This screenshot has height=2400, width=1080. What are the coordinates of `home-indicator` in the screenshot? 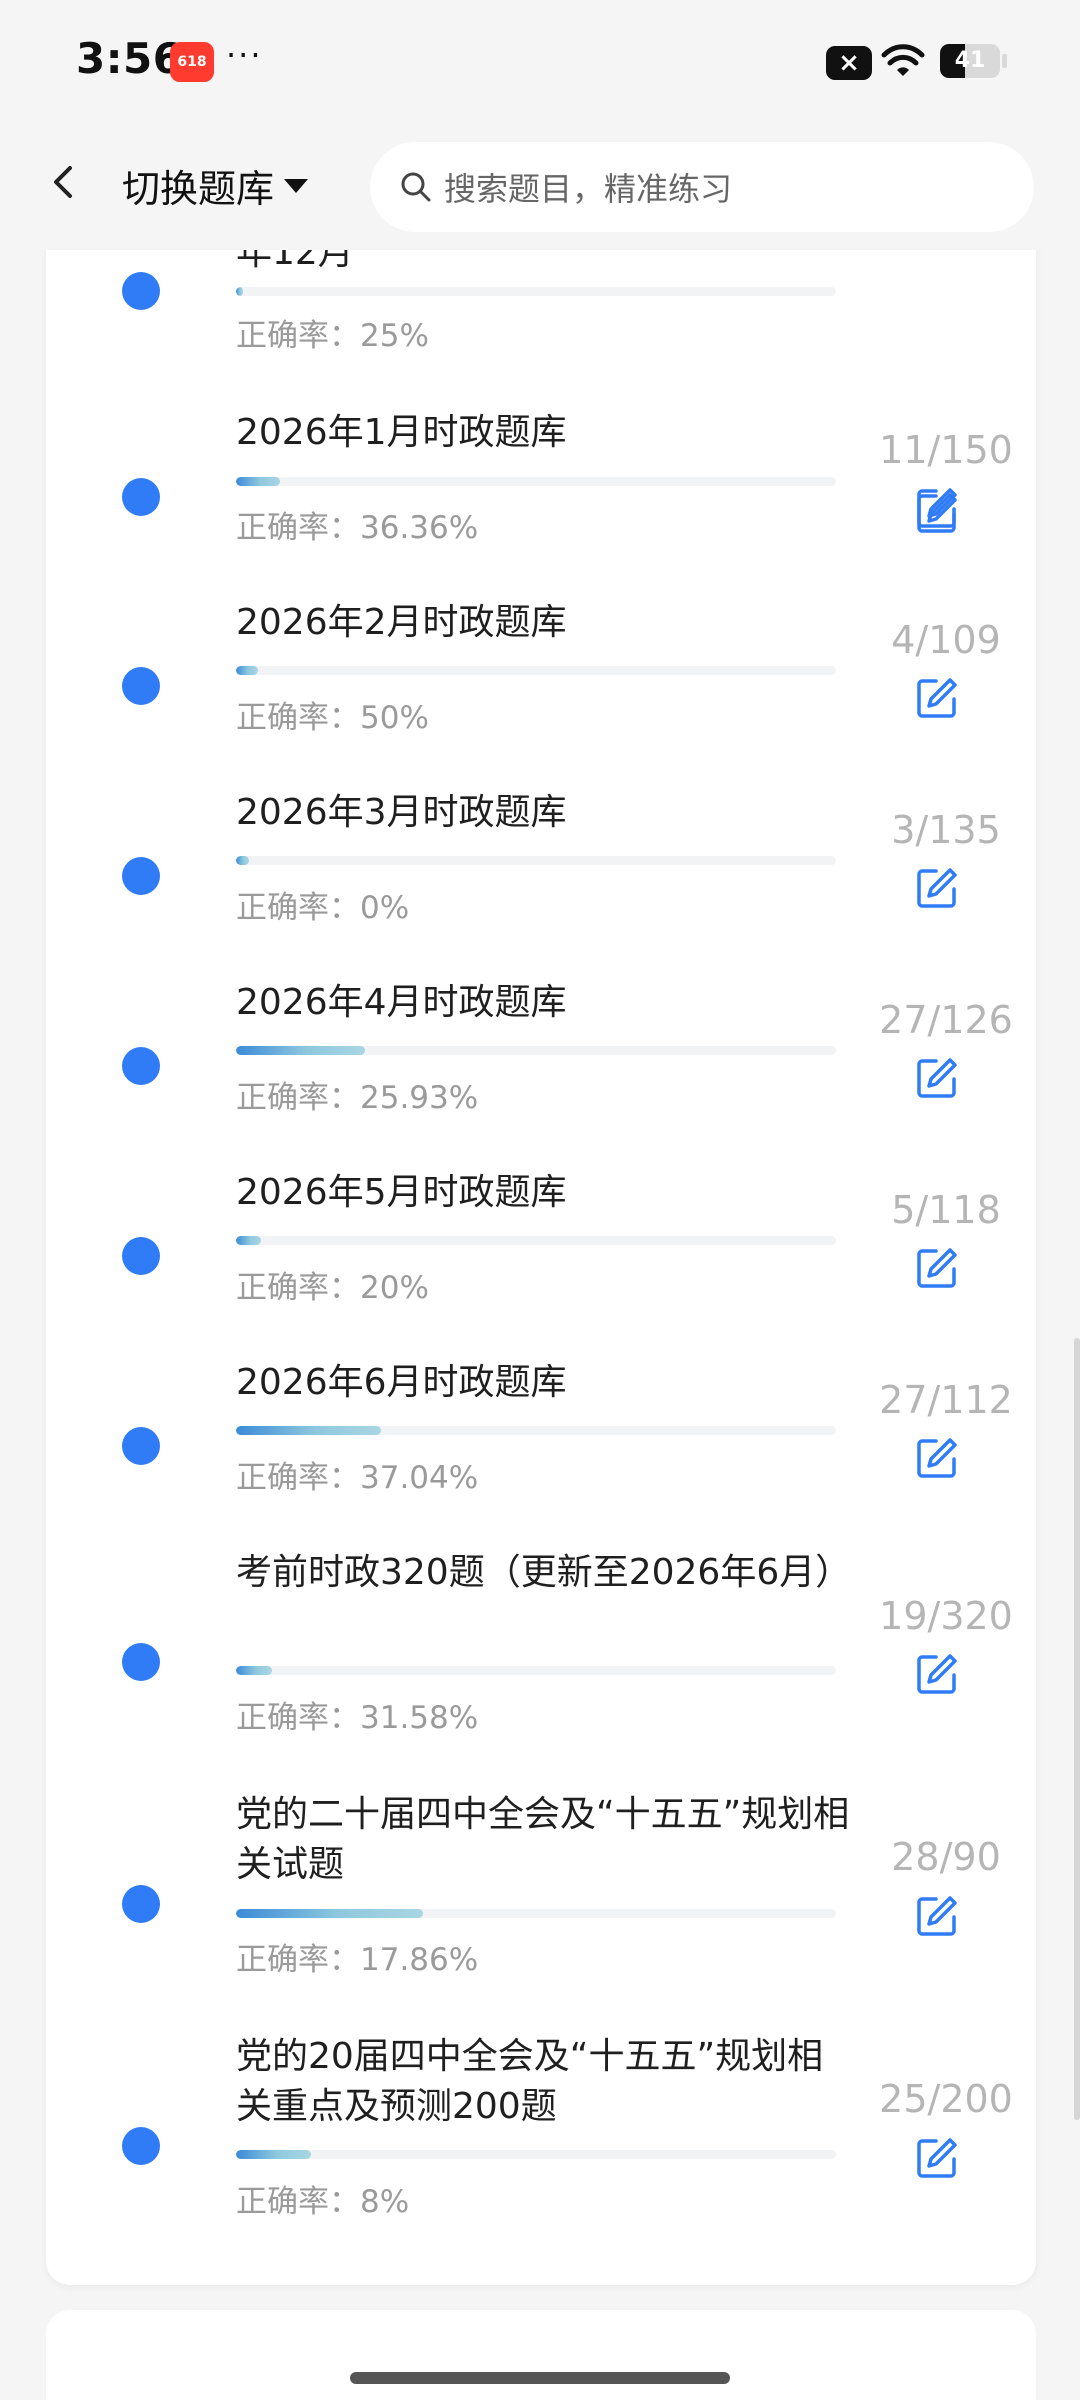 It's located at (540, 2378).